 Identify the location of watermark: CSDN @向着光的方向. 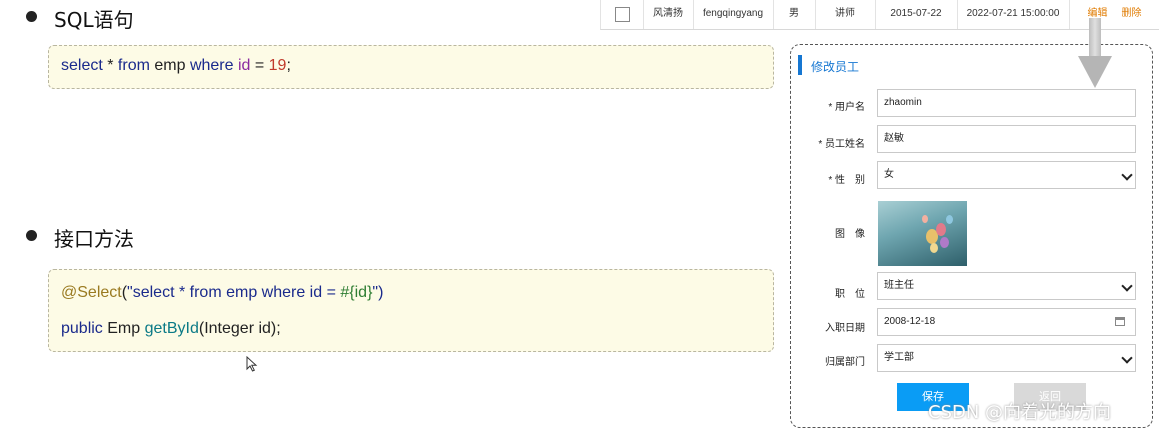
(1020, 412).